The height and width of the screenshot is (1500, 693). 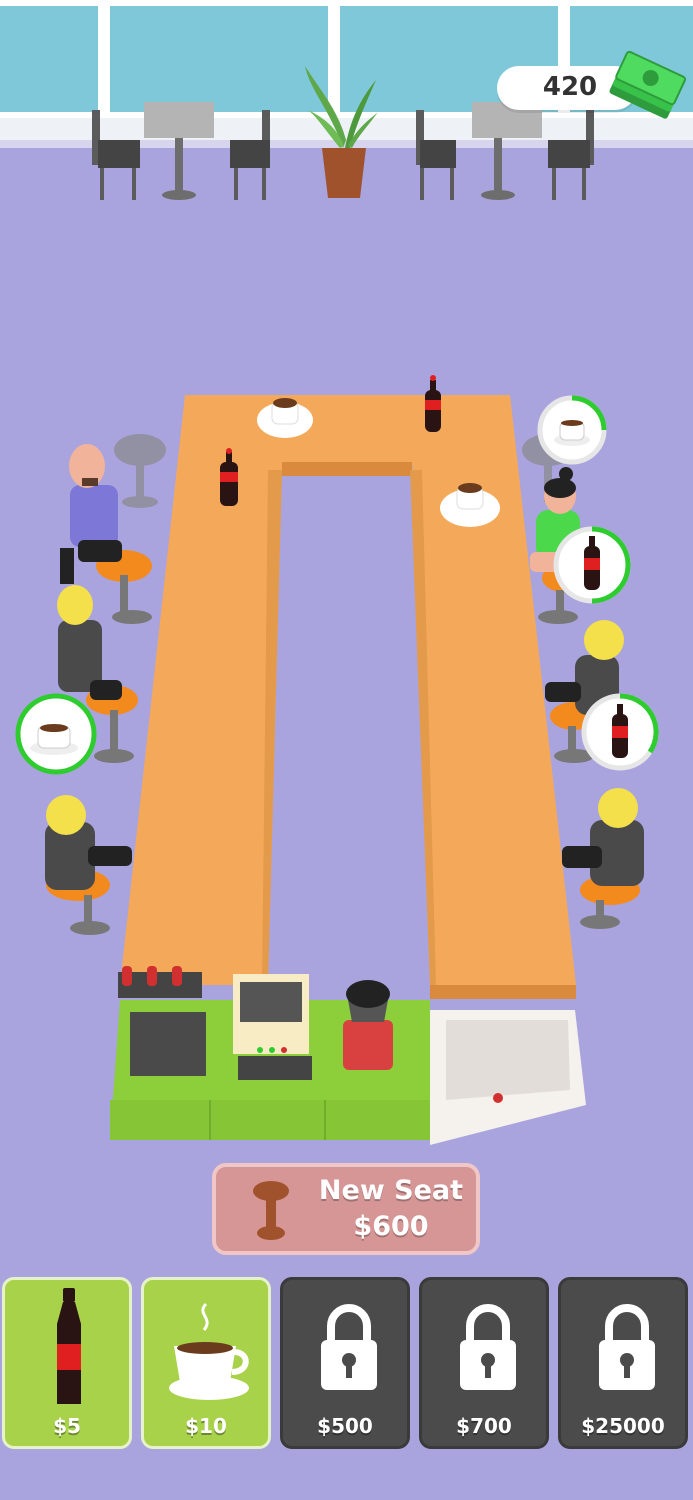 I want to click on drink-card-coffee: $10, so click(x=206, y=1363).